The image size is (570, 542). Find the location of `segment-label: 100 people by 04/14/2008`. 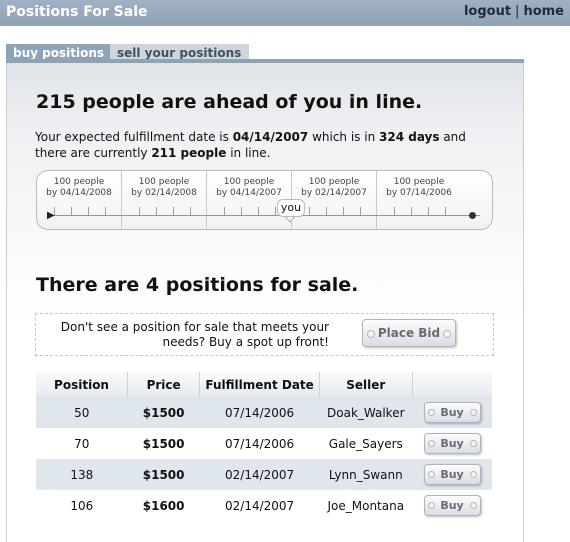

segment-label: 100 people by 04/14/2008 is located at coordinates (79, 187).